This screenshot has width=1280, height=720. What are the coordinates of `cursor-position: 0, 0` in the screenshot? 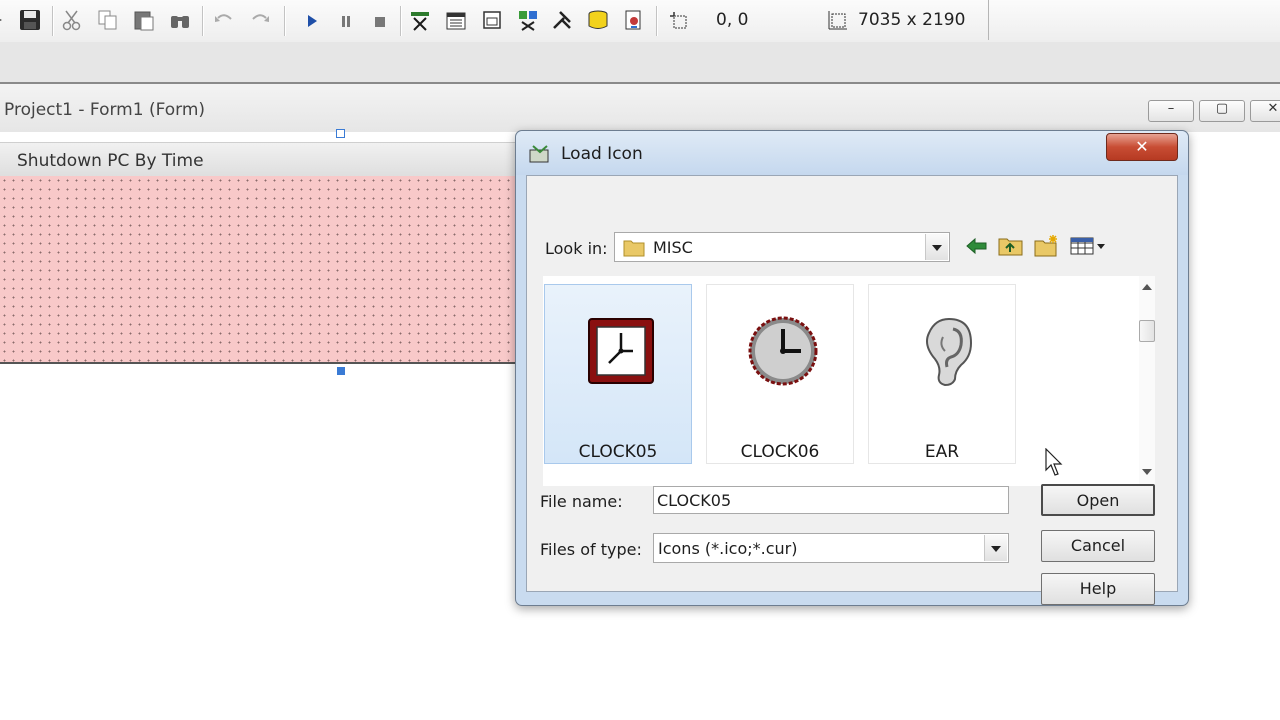 It's located at (732, 20).